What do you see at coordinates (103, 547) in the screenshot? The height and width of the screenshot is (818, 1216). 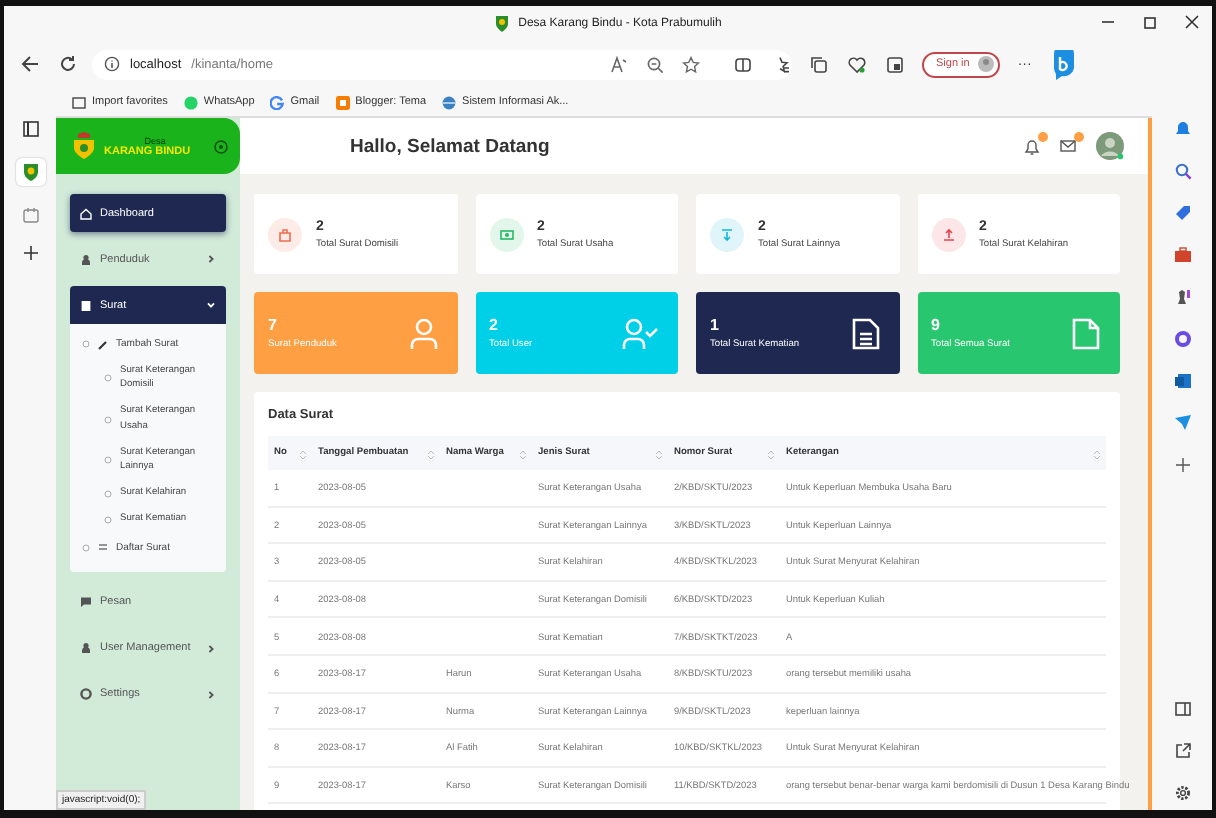 I see `list-icon` at bounding box center [103, 547].